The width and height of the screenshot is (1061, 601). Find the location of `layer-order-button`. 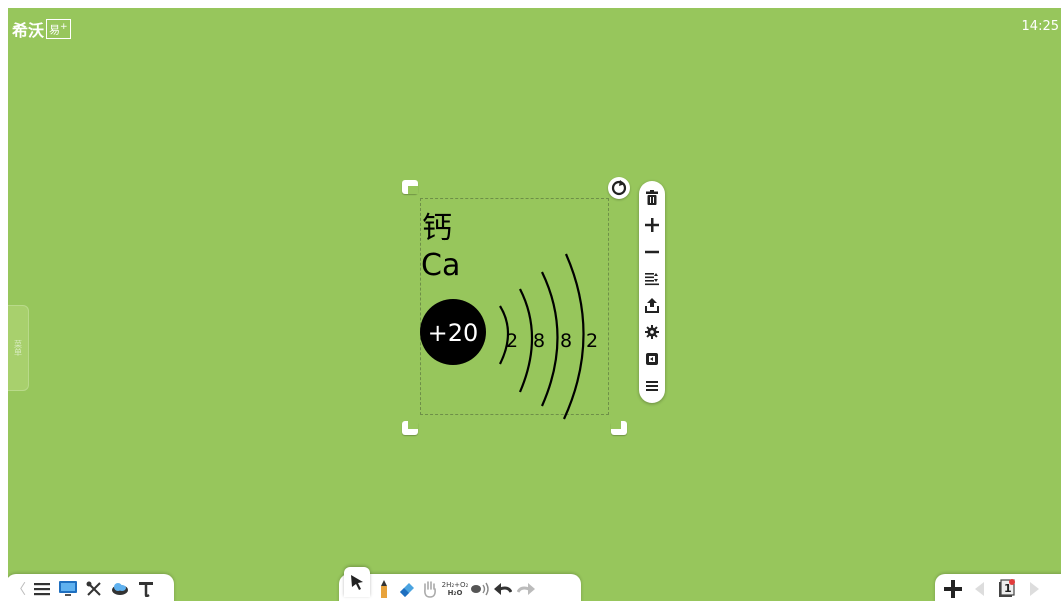

layer-order-button is located at coordinates (652, 279).